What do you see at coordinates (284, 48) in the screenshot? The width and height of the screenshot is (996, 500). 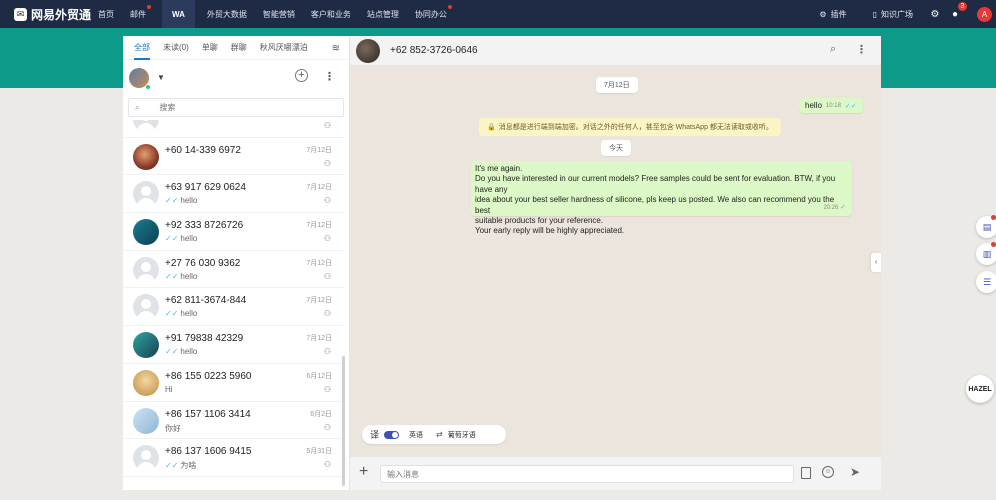 I see `tab-4: 秋风厌嚼漂泊` at bounding box center [284, 48].